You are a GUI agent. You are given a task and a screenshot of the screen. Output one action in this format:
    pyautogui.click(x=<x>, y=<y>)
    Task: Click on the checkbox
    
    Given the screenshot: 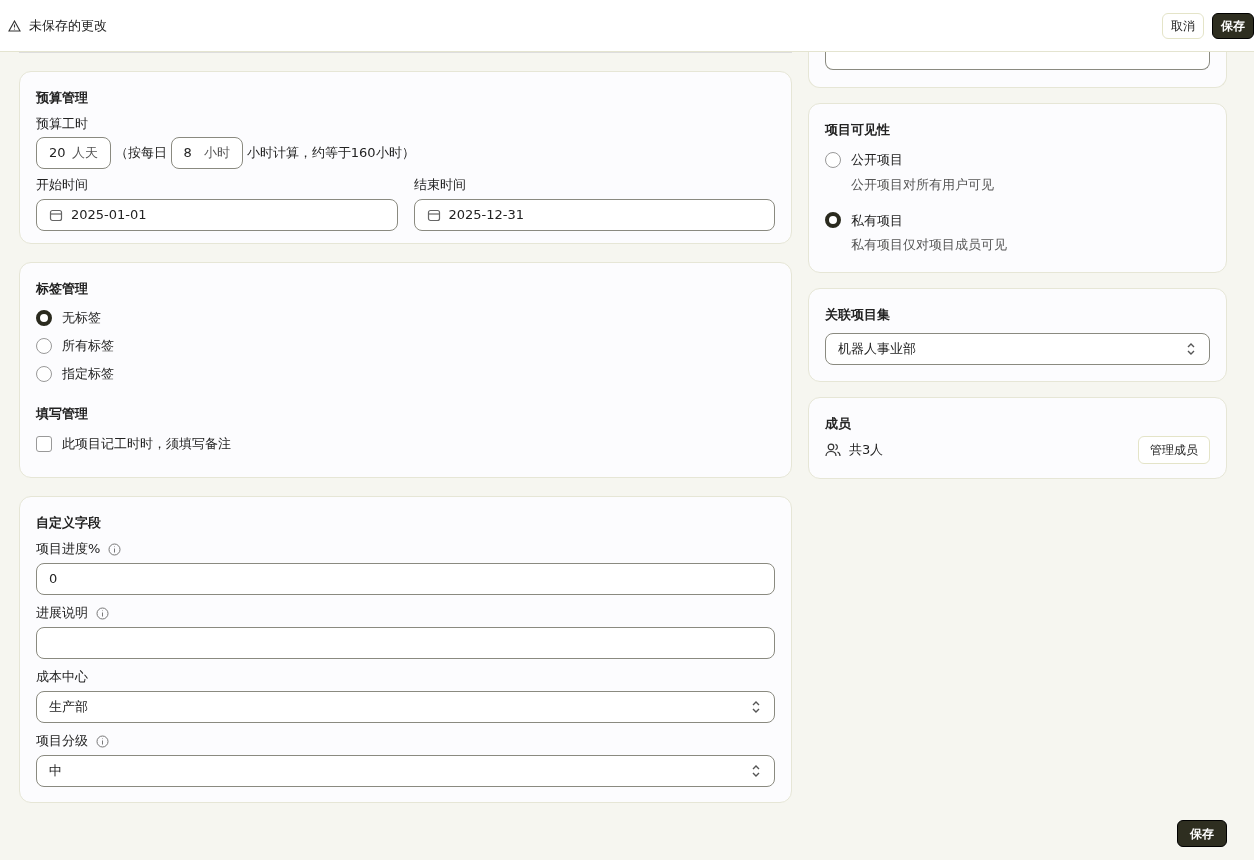 What is the action you would take?
    pyautogui.click(x=44, y=443)
    